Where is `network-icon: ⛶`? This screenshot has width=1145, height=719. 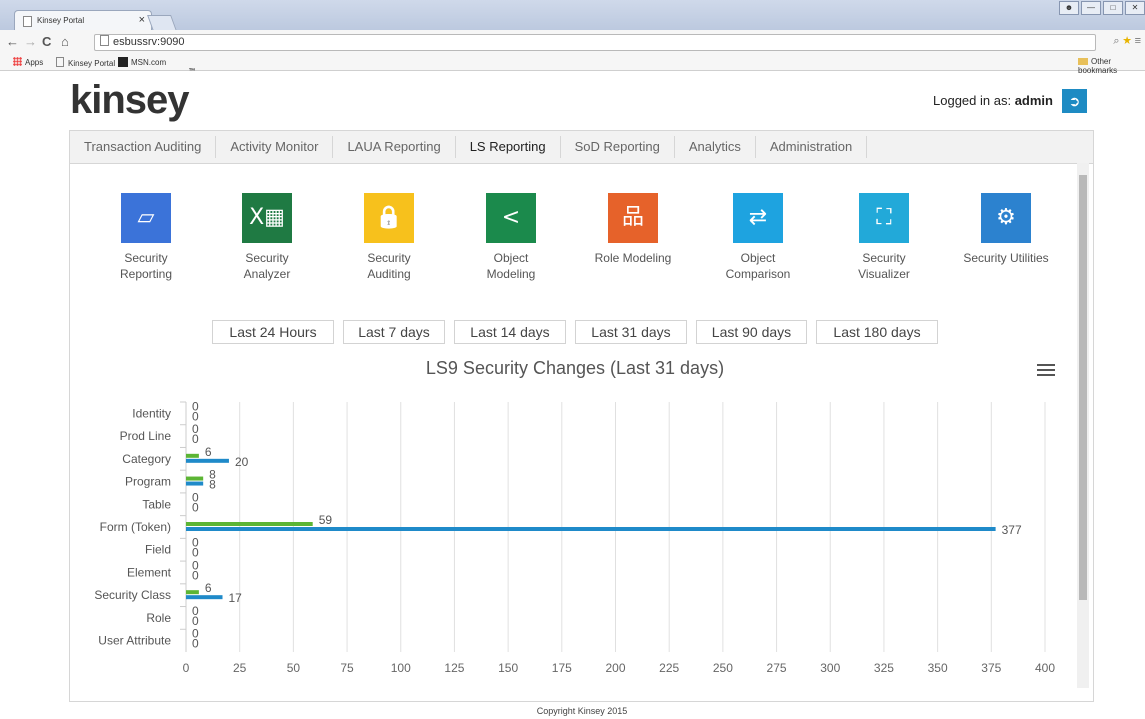 network-icon: ⛶ is located at coordinates (884, 217).